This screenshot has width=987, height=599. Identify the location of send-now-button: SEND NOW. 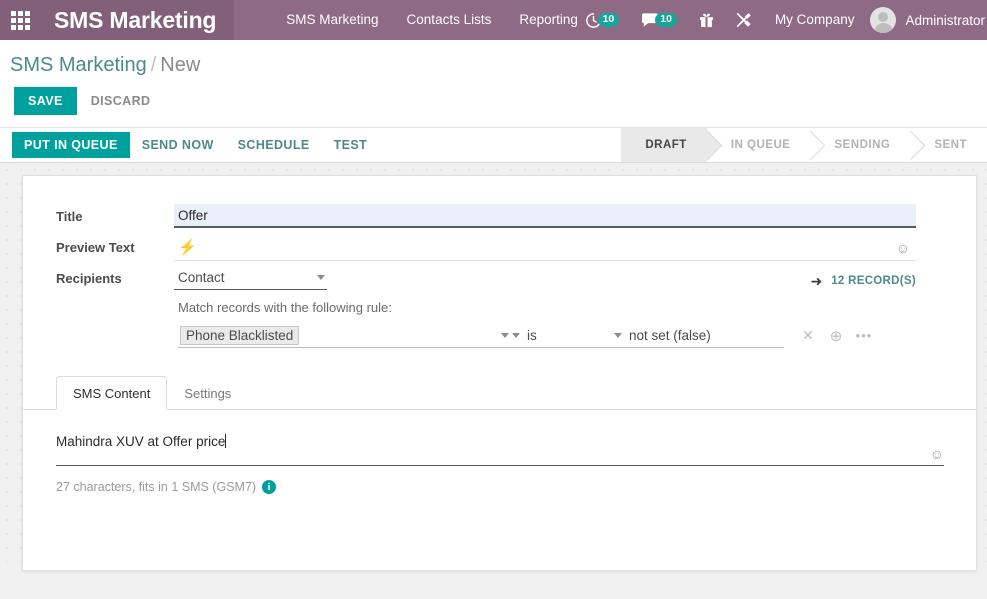
(178, 145).